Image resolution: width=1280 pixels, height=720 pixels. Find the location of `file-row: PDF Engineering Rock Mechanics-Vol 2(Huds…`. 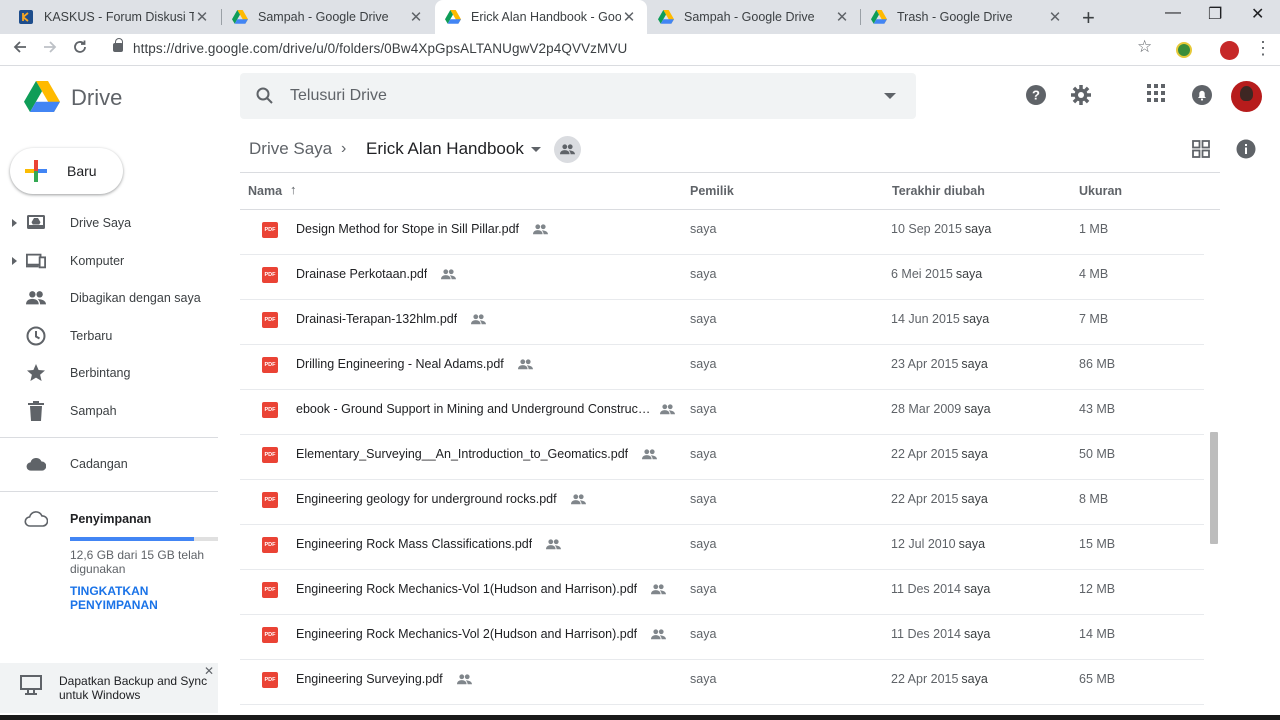

file-row: PDF Engineering Rock Mechanics-Vol 2(Huds… is located at coordinates (722, 637).